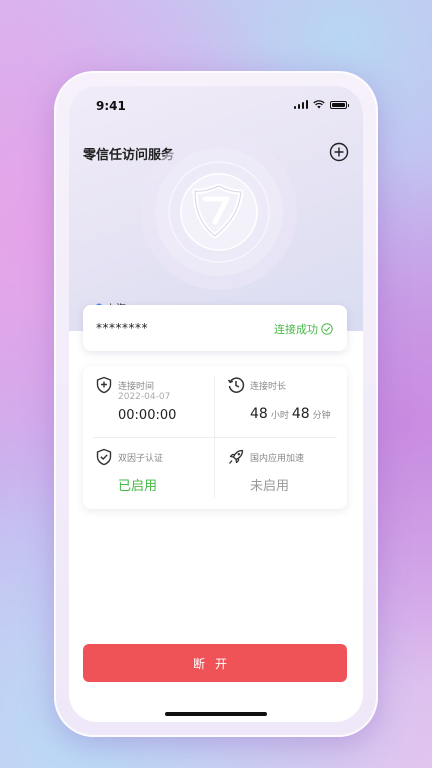 The width and height of the screenshot is (432, 768). What do you see at coordinates (327, 329) in the screenshot?
I see `check-circle-icon` at bounding box center [327, 329].